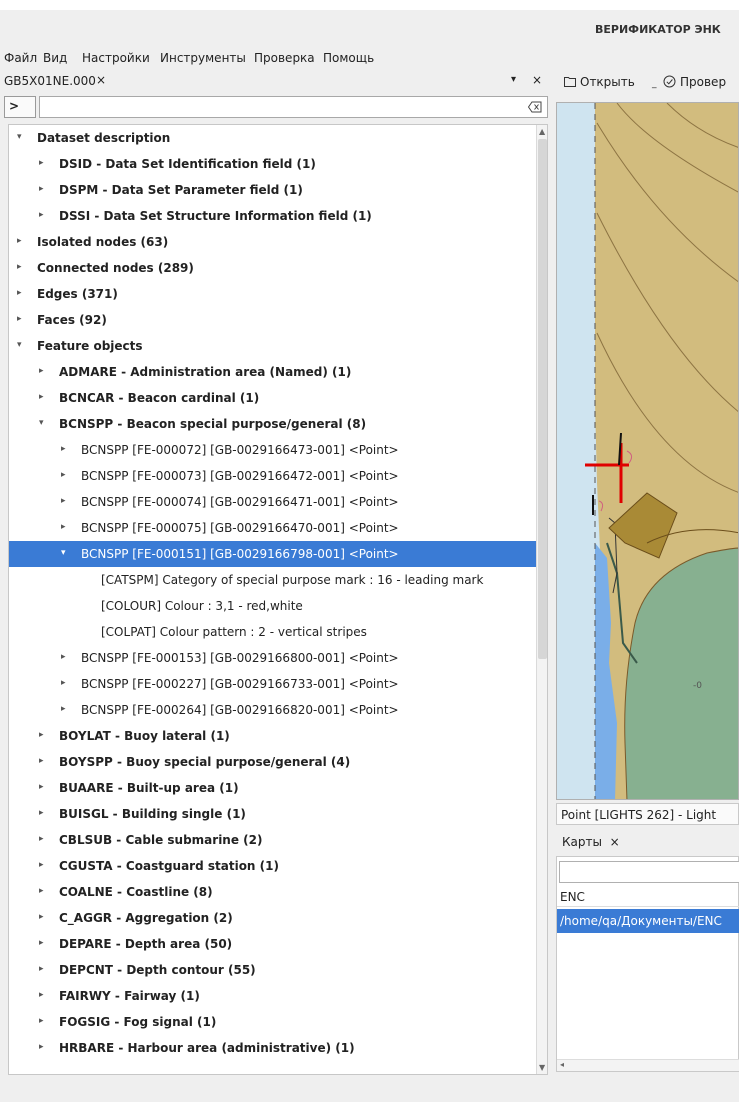 Image resolution: width=739 pixels, height=1102 pixels. I want to click on filter-input, so click(293, 107).